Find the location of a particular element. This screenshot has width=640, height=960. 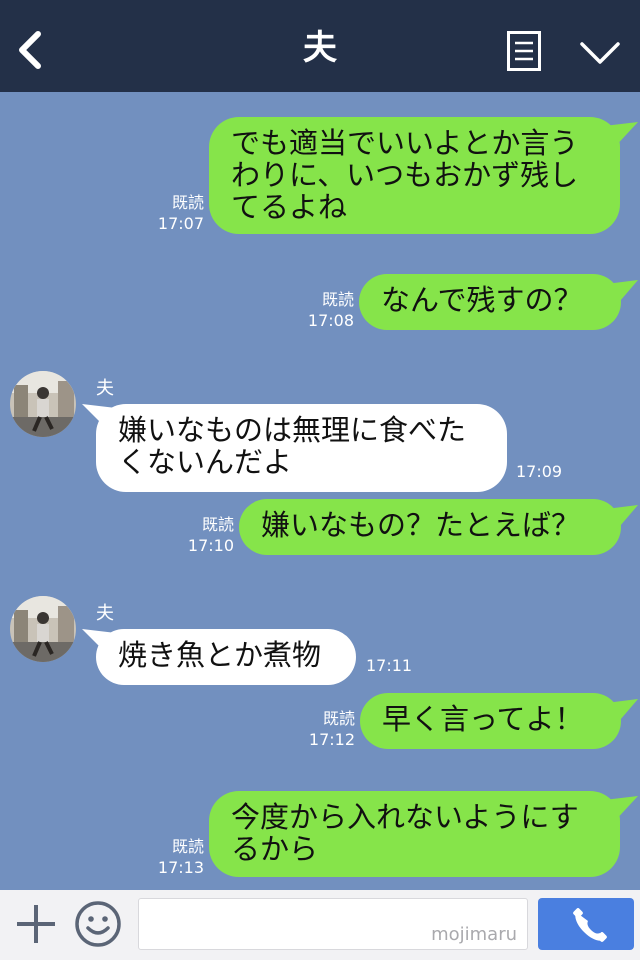

chevron-down-icon is located at coordinates (600, 53).